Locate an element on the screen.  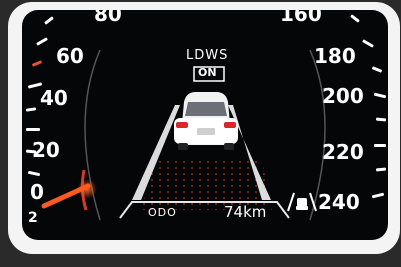
speed-label: 80 is located at coordinates (108, 18).